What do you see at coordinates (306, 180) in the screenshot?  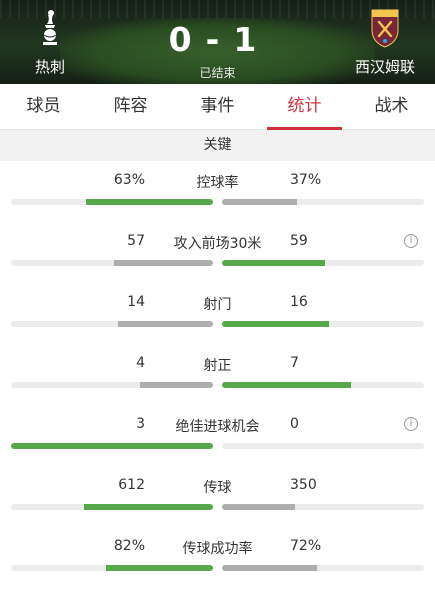 I see `away-stat-value: 37%` at bounding box center [306, 180].